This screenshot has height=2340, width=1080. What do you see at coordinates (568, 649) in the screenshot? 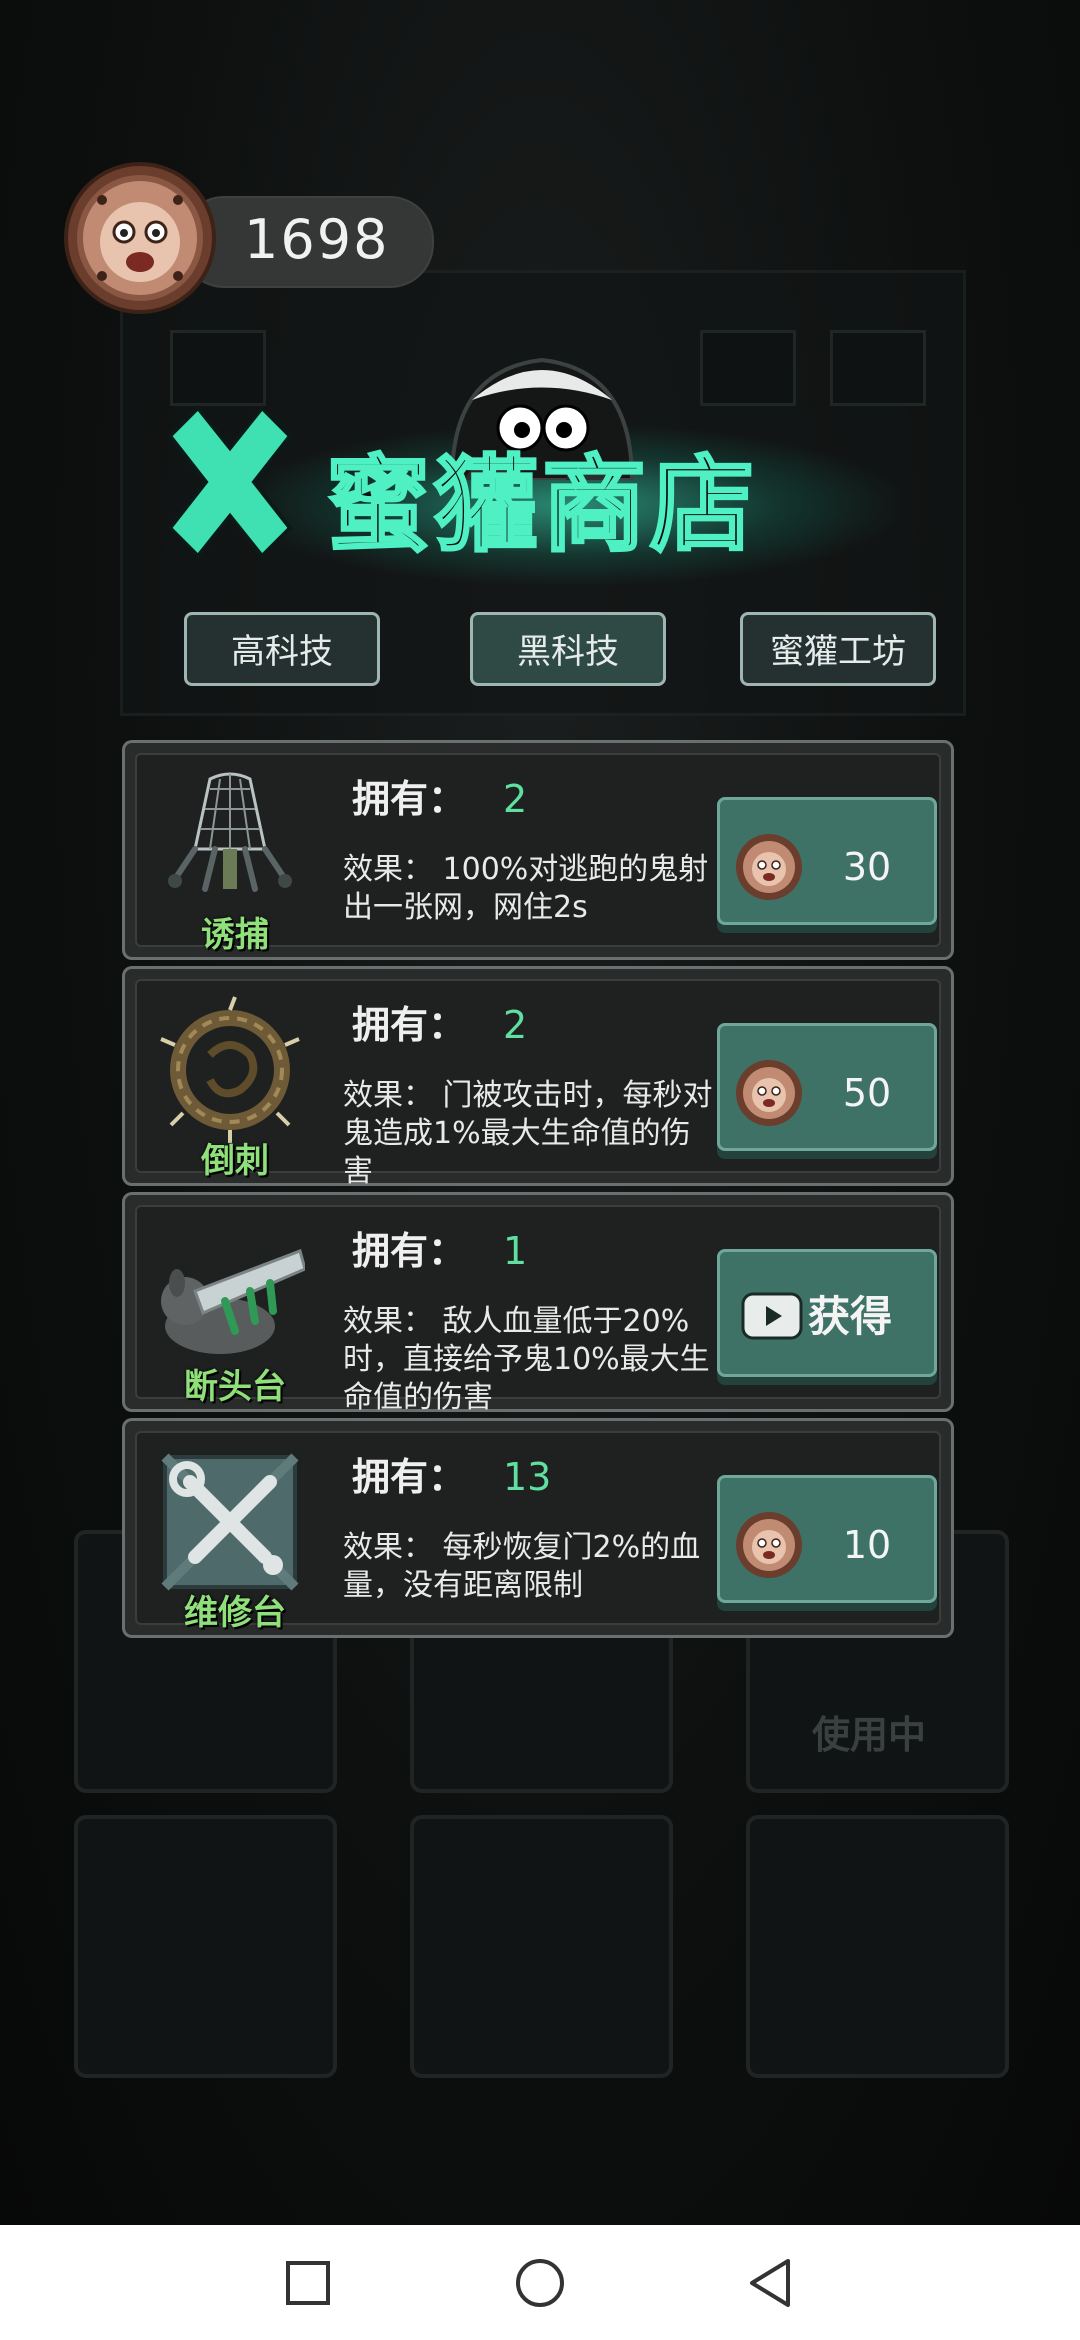
I see `tab-black-tech: 黑科技` at bounding box center [568, 649].